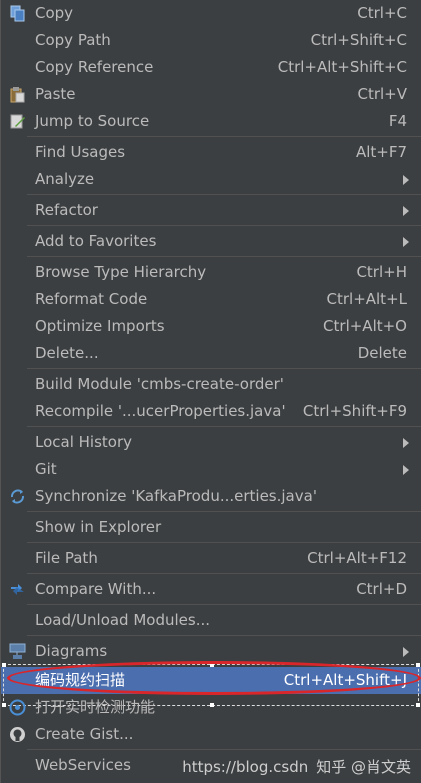  Describe the element at coordinates (381, 589) in the screenshot. I see `menu-item-shortcut: Ctrl+D` at that location.